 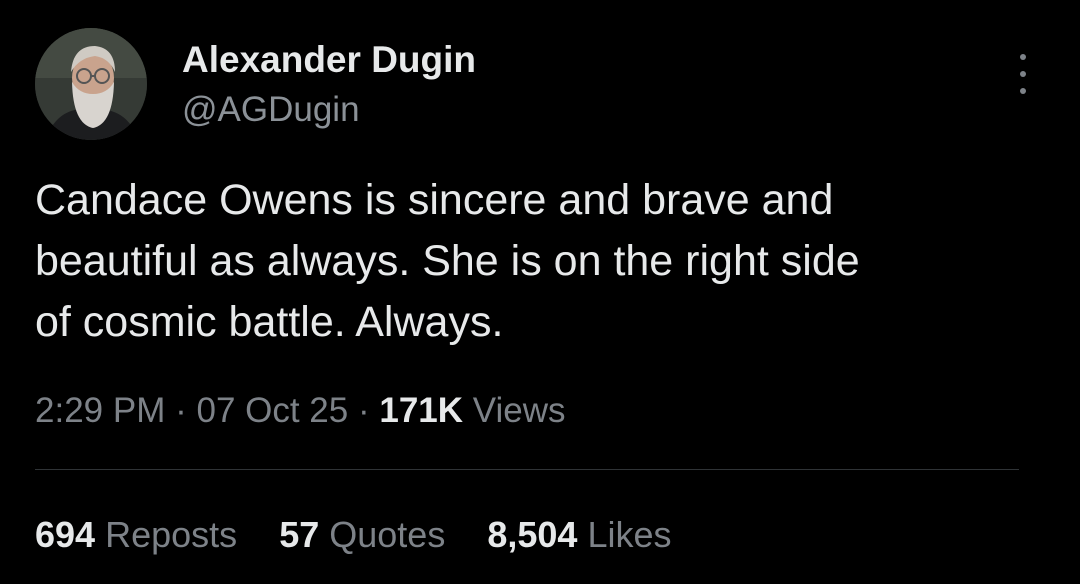 I want to click on avatar-photo, so click(x=91, y=84).